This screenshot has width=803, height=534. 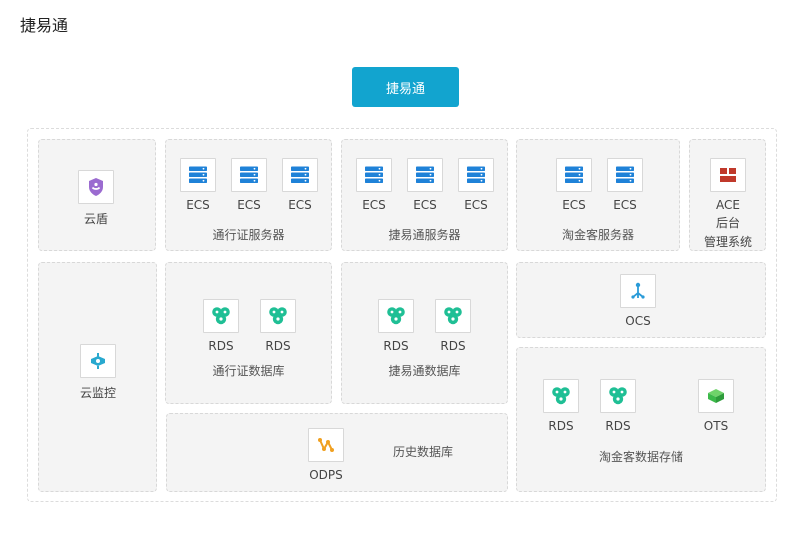 I want to click on yundun-node: 云盾, so click(x=96, y=198).